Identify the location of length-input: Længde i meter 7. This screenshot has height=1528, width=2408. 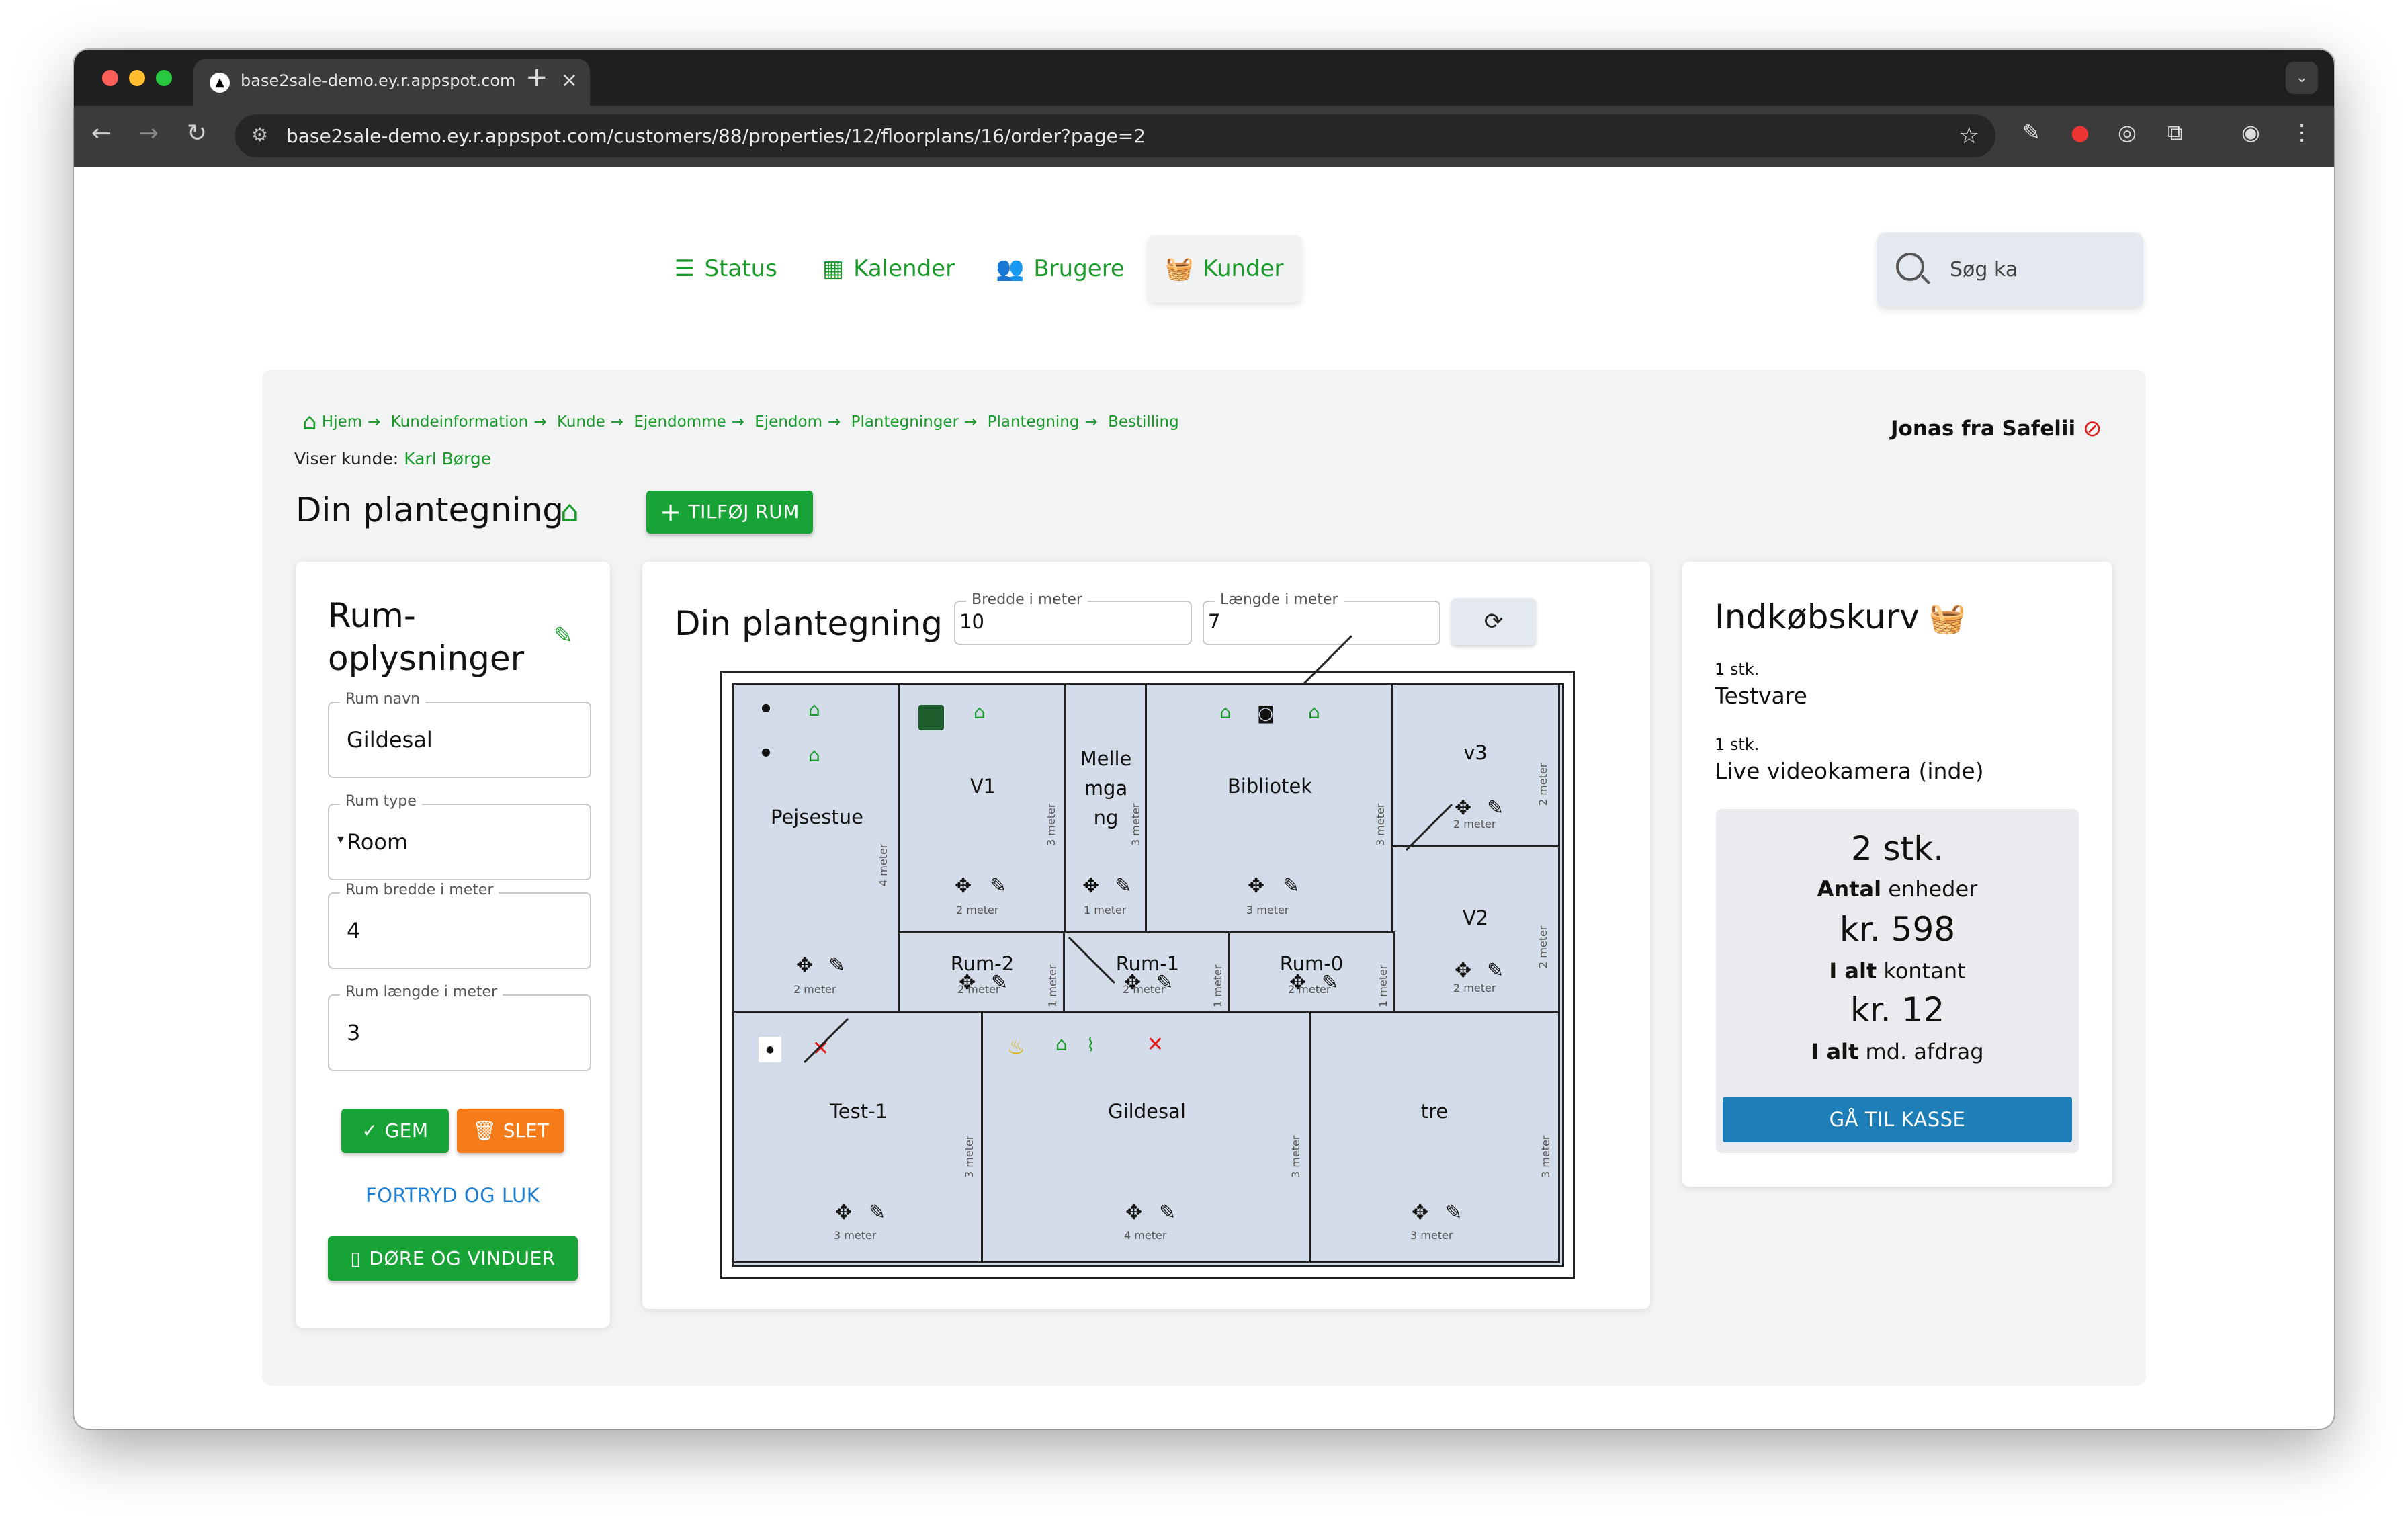
(1321, 618).